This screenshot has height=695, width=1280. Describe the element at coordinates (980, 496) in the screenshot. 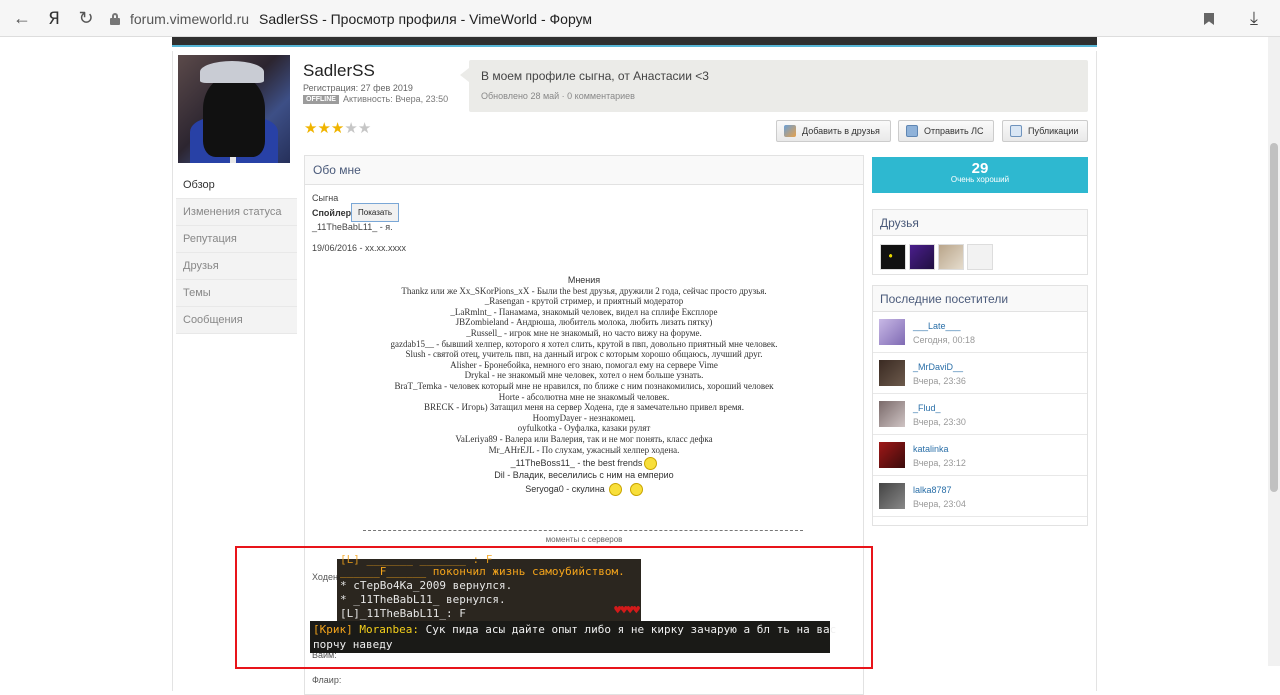

I see `visitor-row: lalka8787 Вчера, 23:04` at that location.